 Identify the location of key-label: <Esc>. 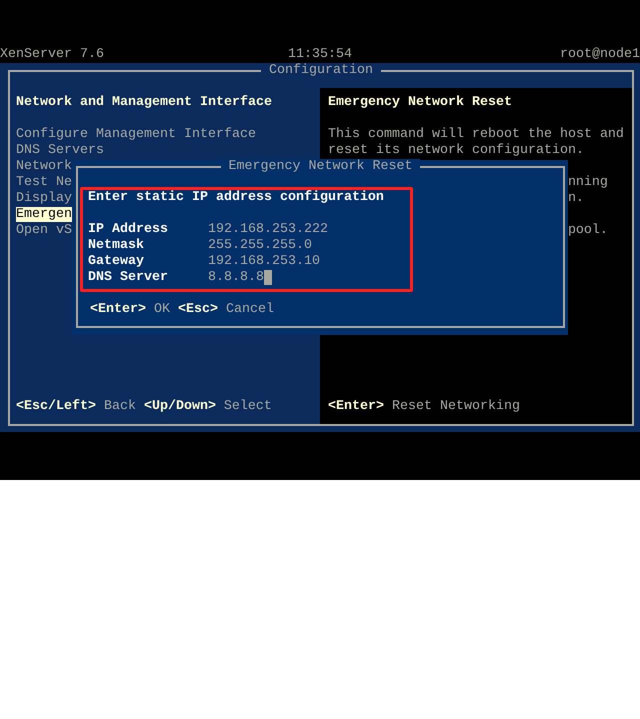
(198, 310).